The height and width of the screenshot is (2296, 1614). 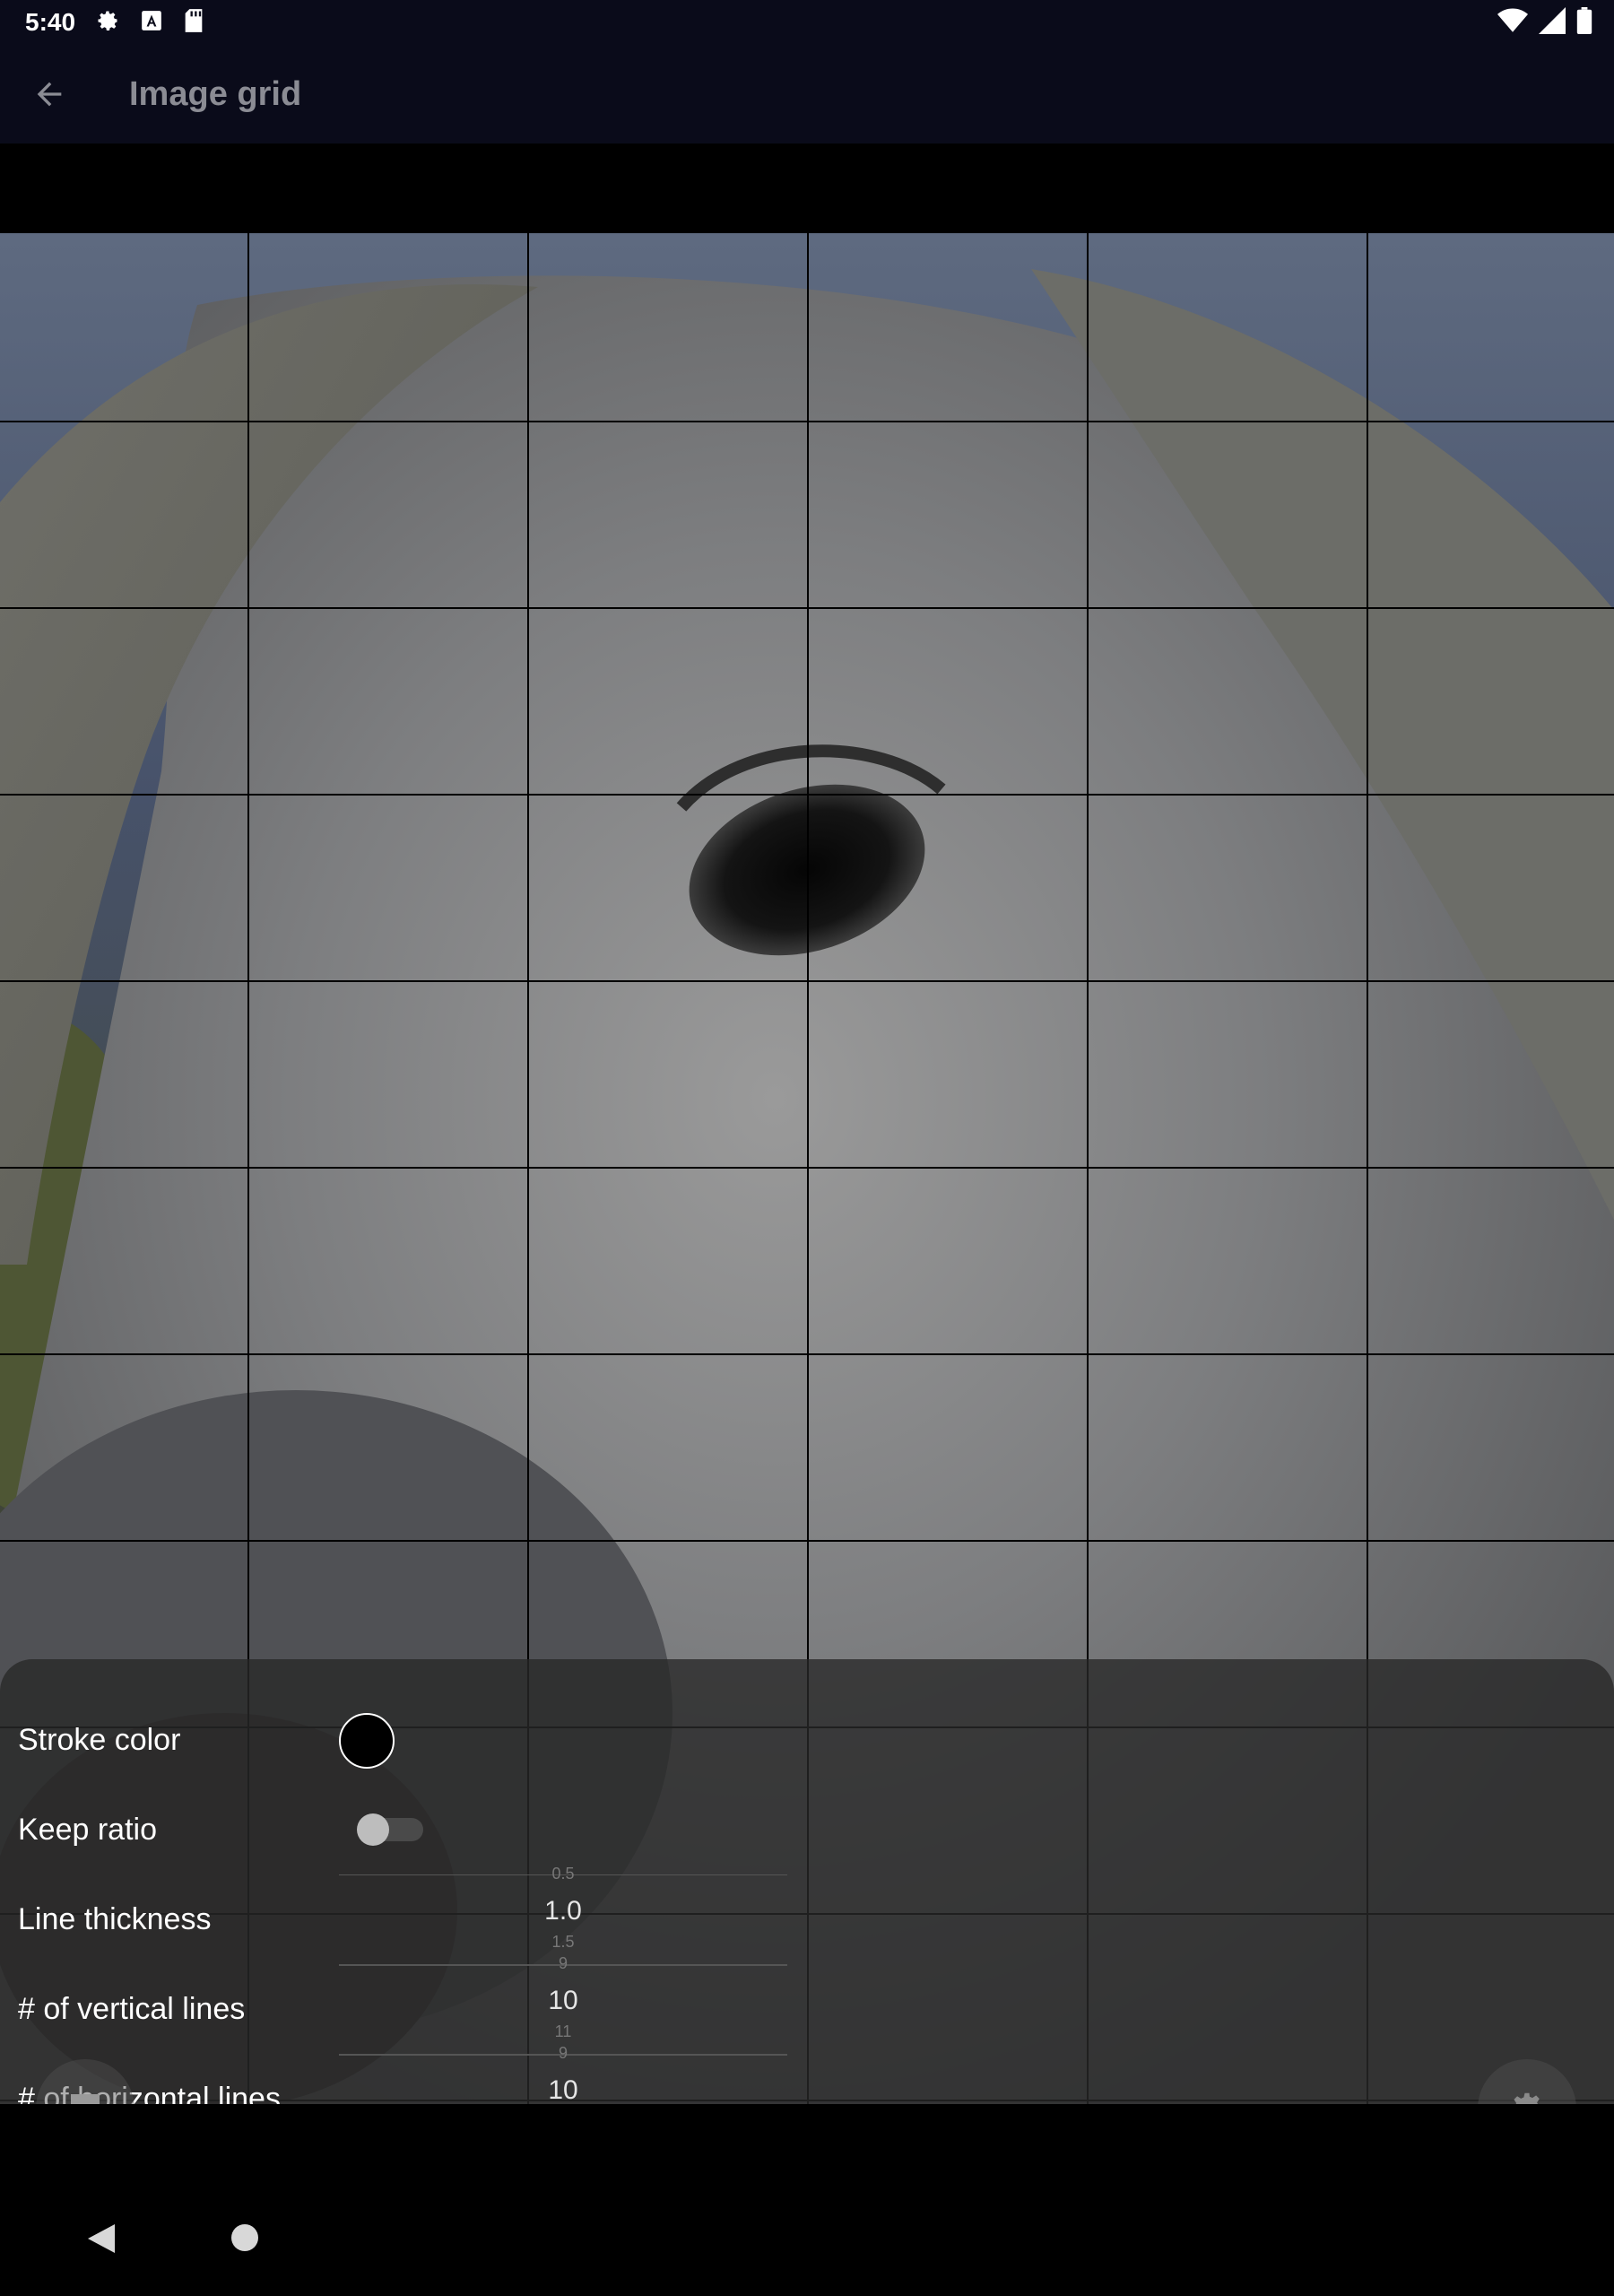 What do you see at coordinates (132, 2009) in the screenshot?
I see `vertical-lines-label: # of vertical lines` at bounding box center [132, 2009].